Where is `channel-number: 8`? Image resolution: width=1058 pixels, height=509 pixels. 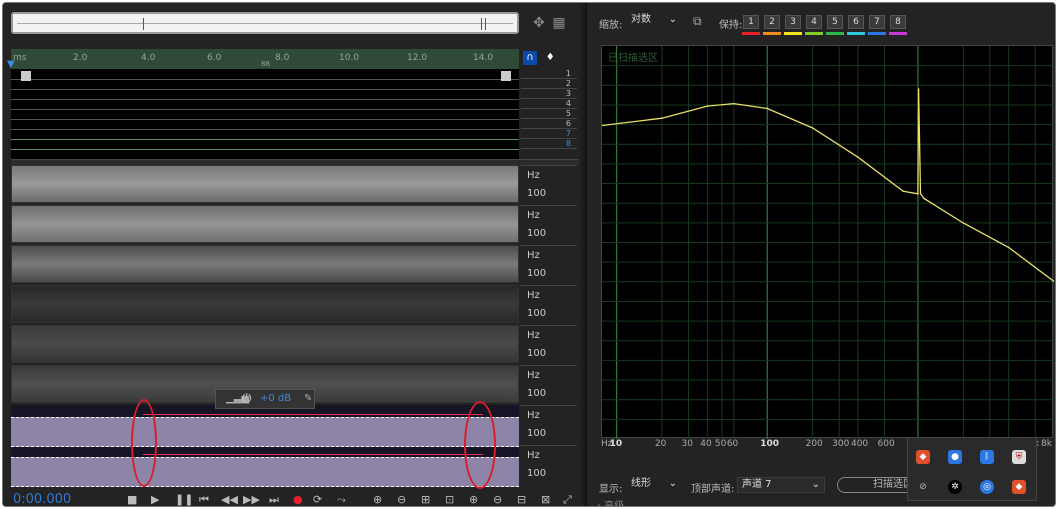
channel-number: 8 is located at coordinates (549, 144).